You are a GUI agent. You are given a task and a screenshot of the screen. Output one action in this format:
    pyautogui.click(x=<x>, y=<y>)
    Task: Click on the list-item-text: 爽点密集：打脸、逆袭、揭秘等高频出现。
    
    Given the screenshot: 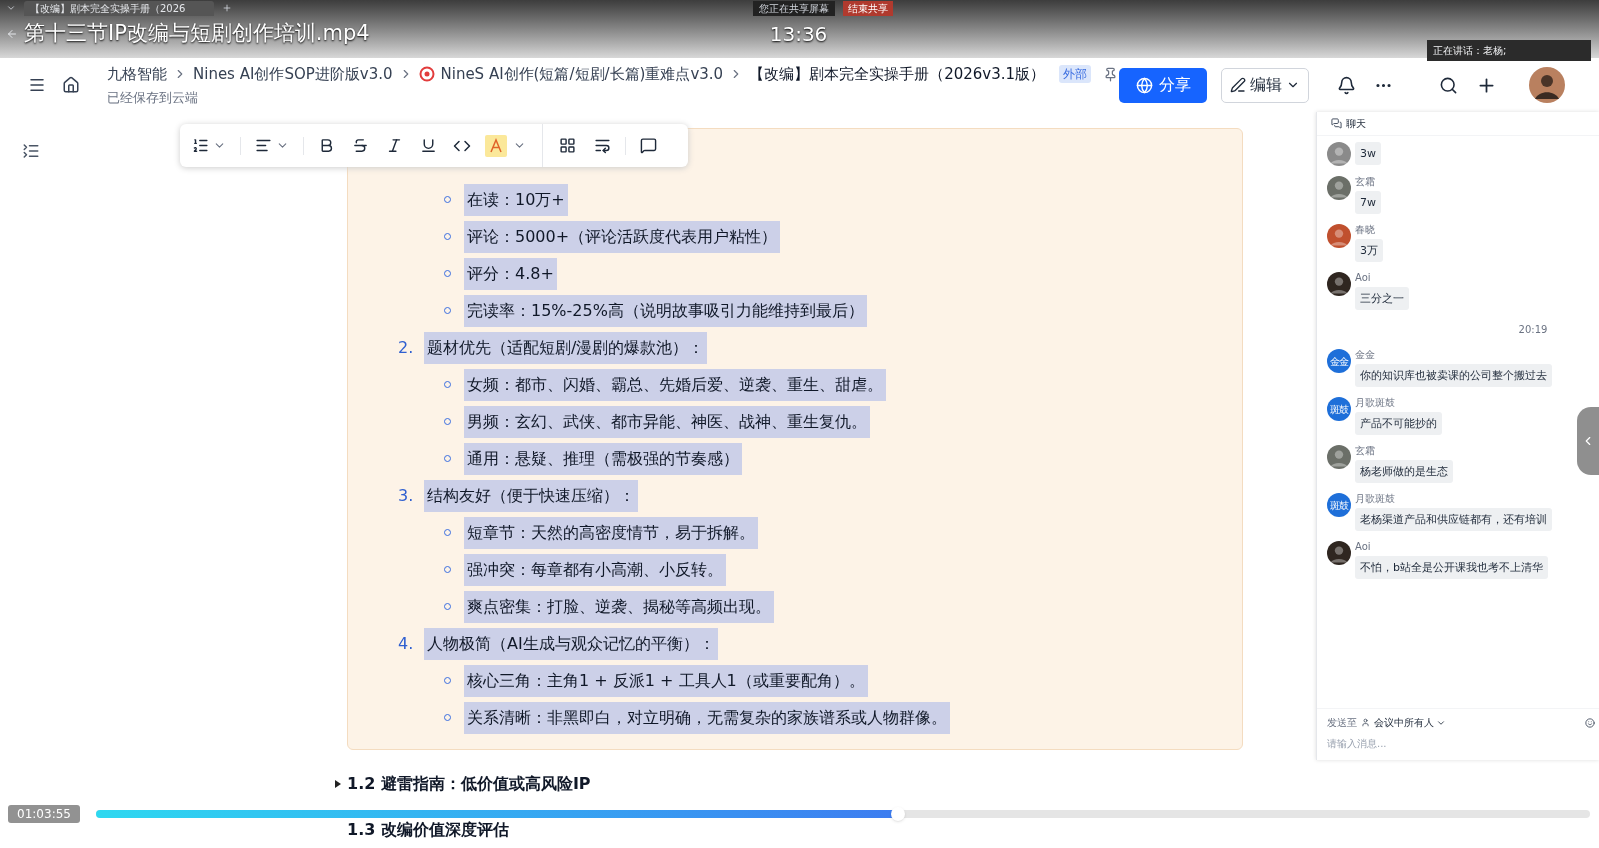 What is the action you would take?
    pyautogui.click(x=619, y=606)
    